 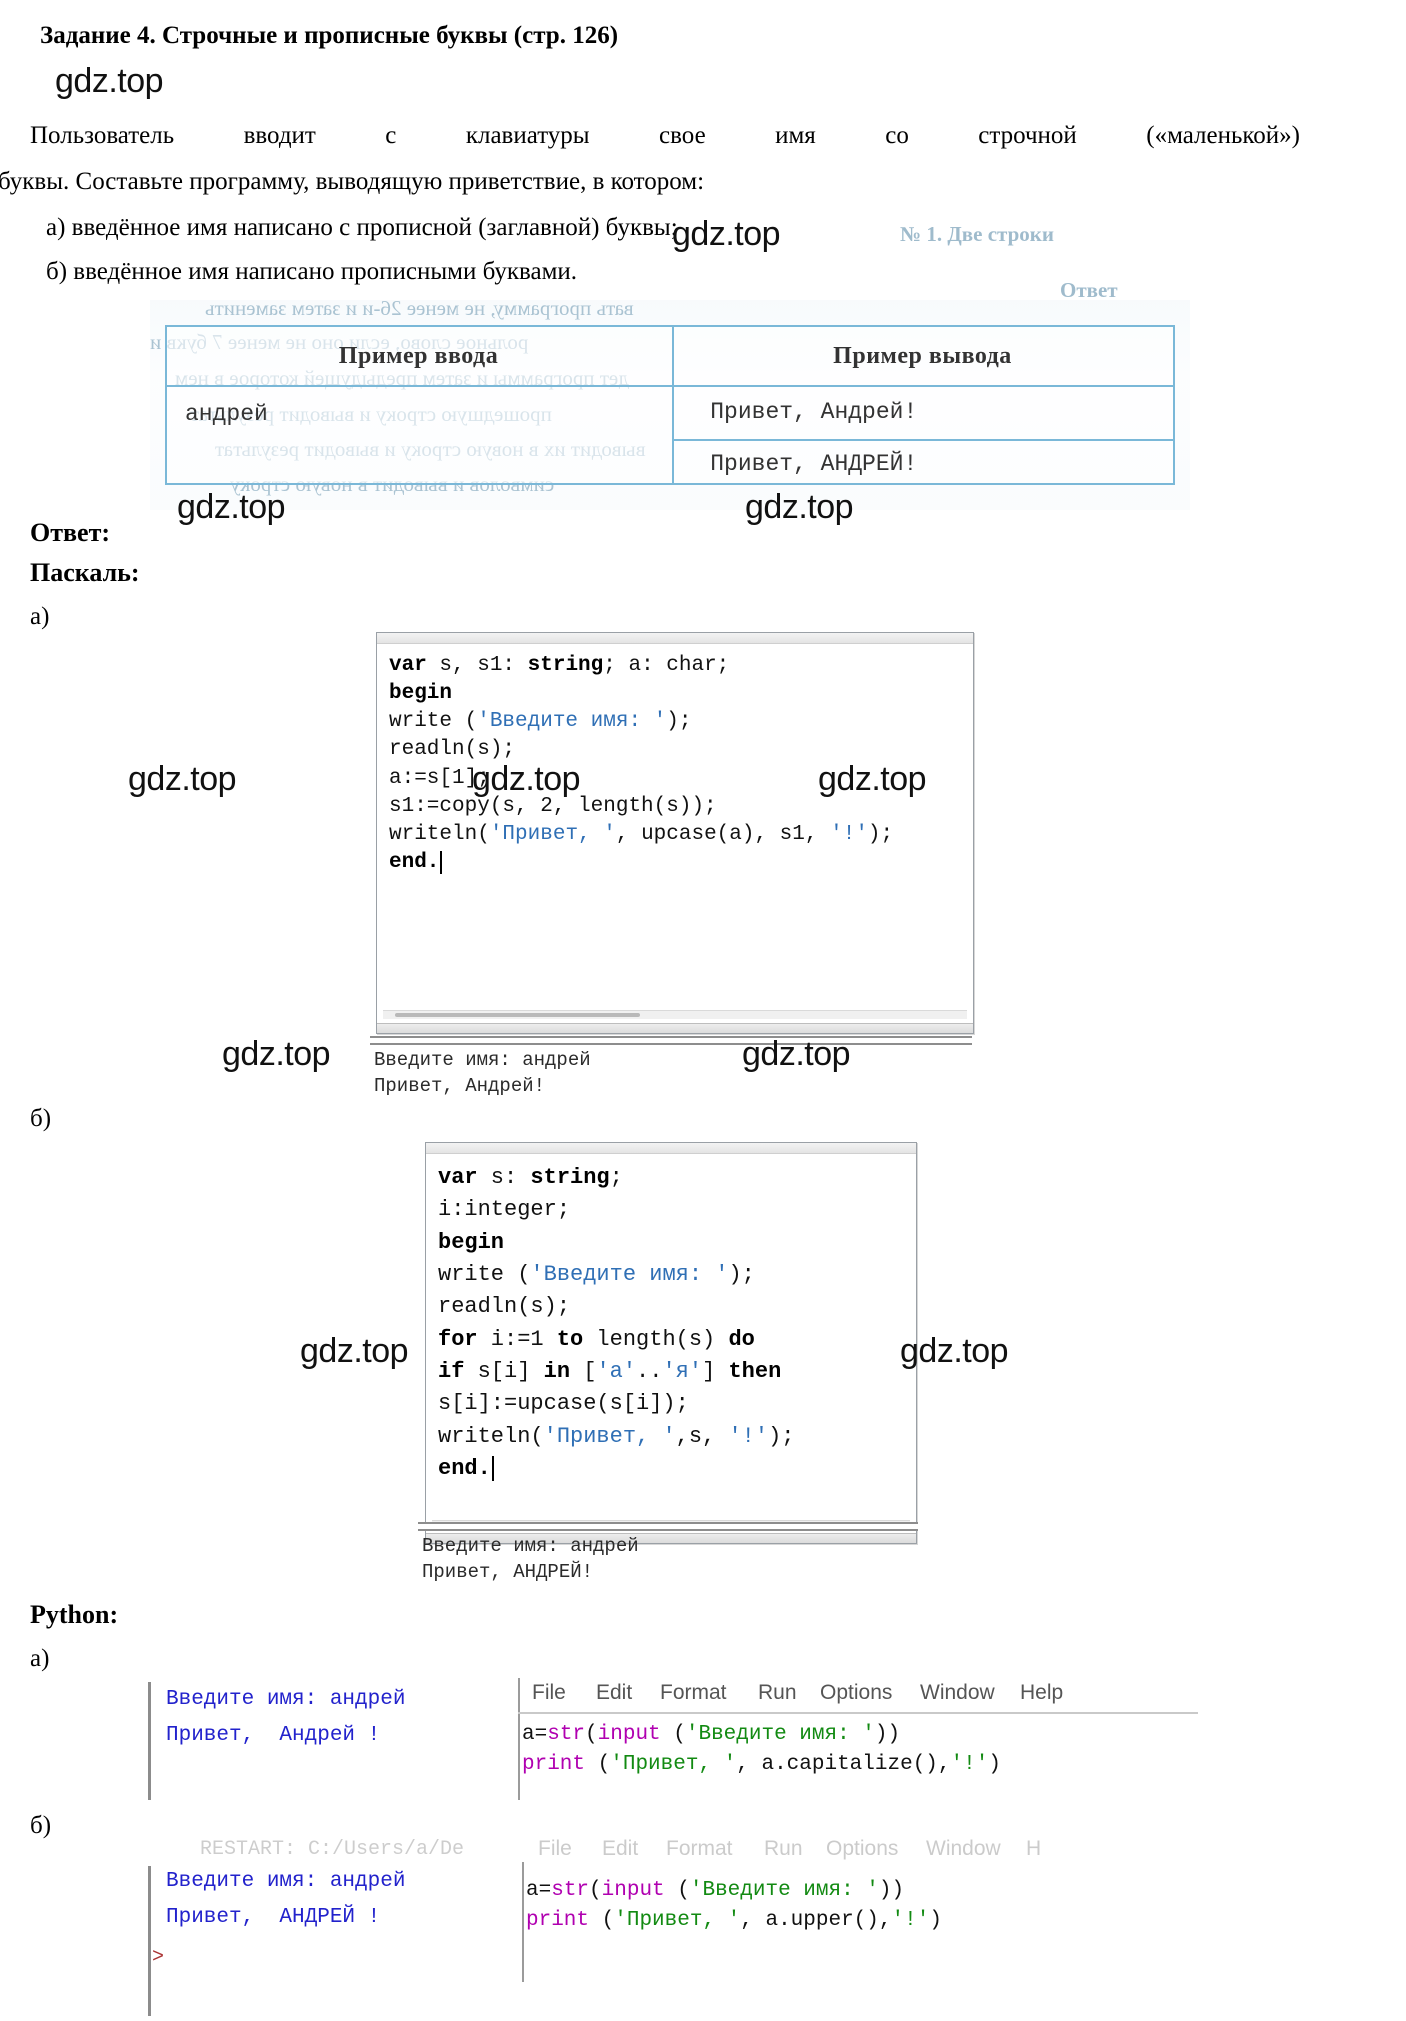 What do you see at coordinates (332, 1849) in the screenshot?
I see `python-b-ghost-restart: RESTART: C:/Users/a/De` at bounding box center [332, 1849].